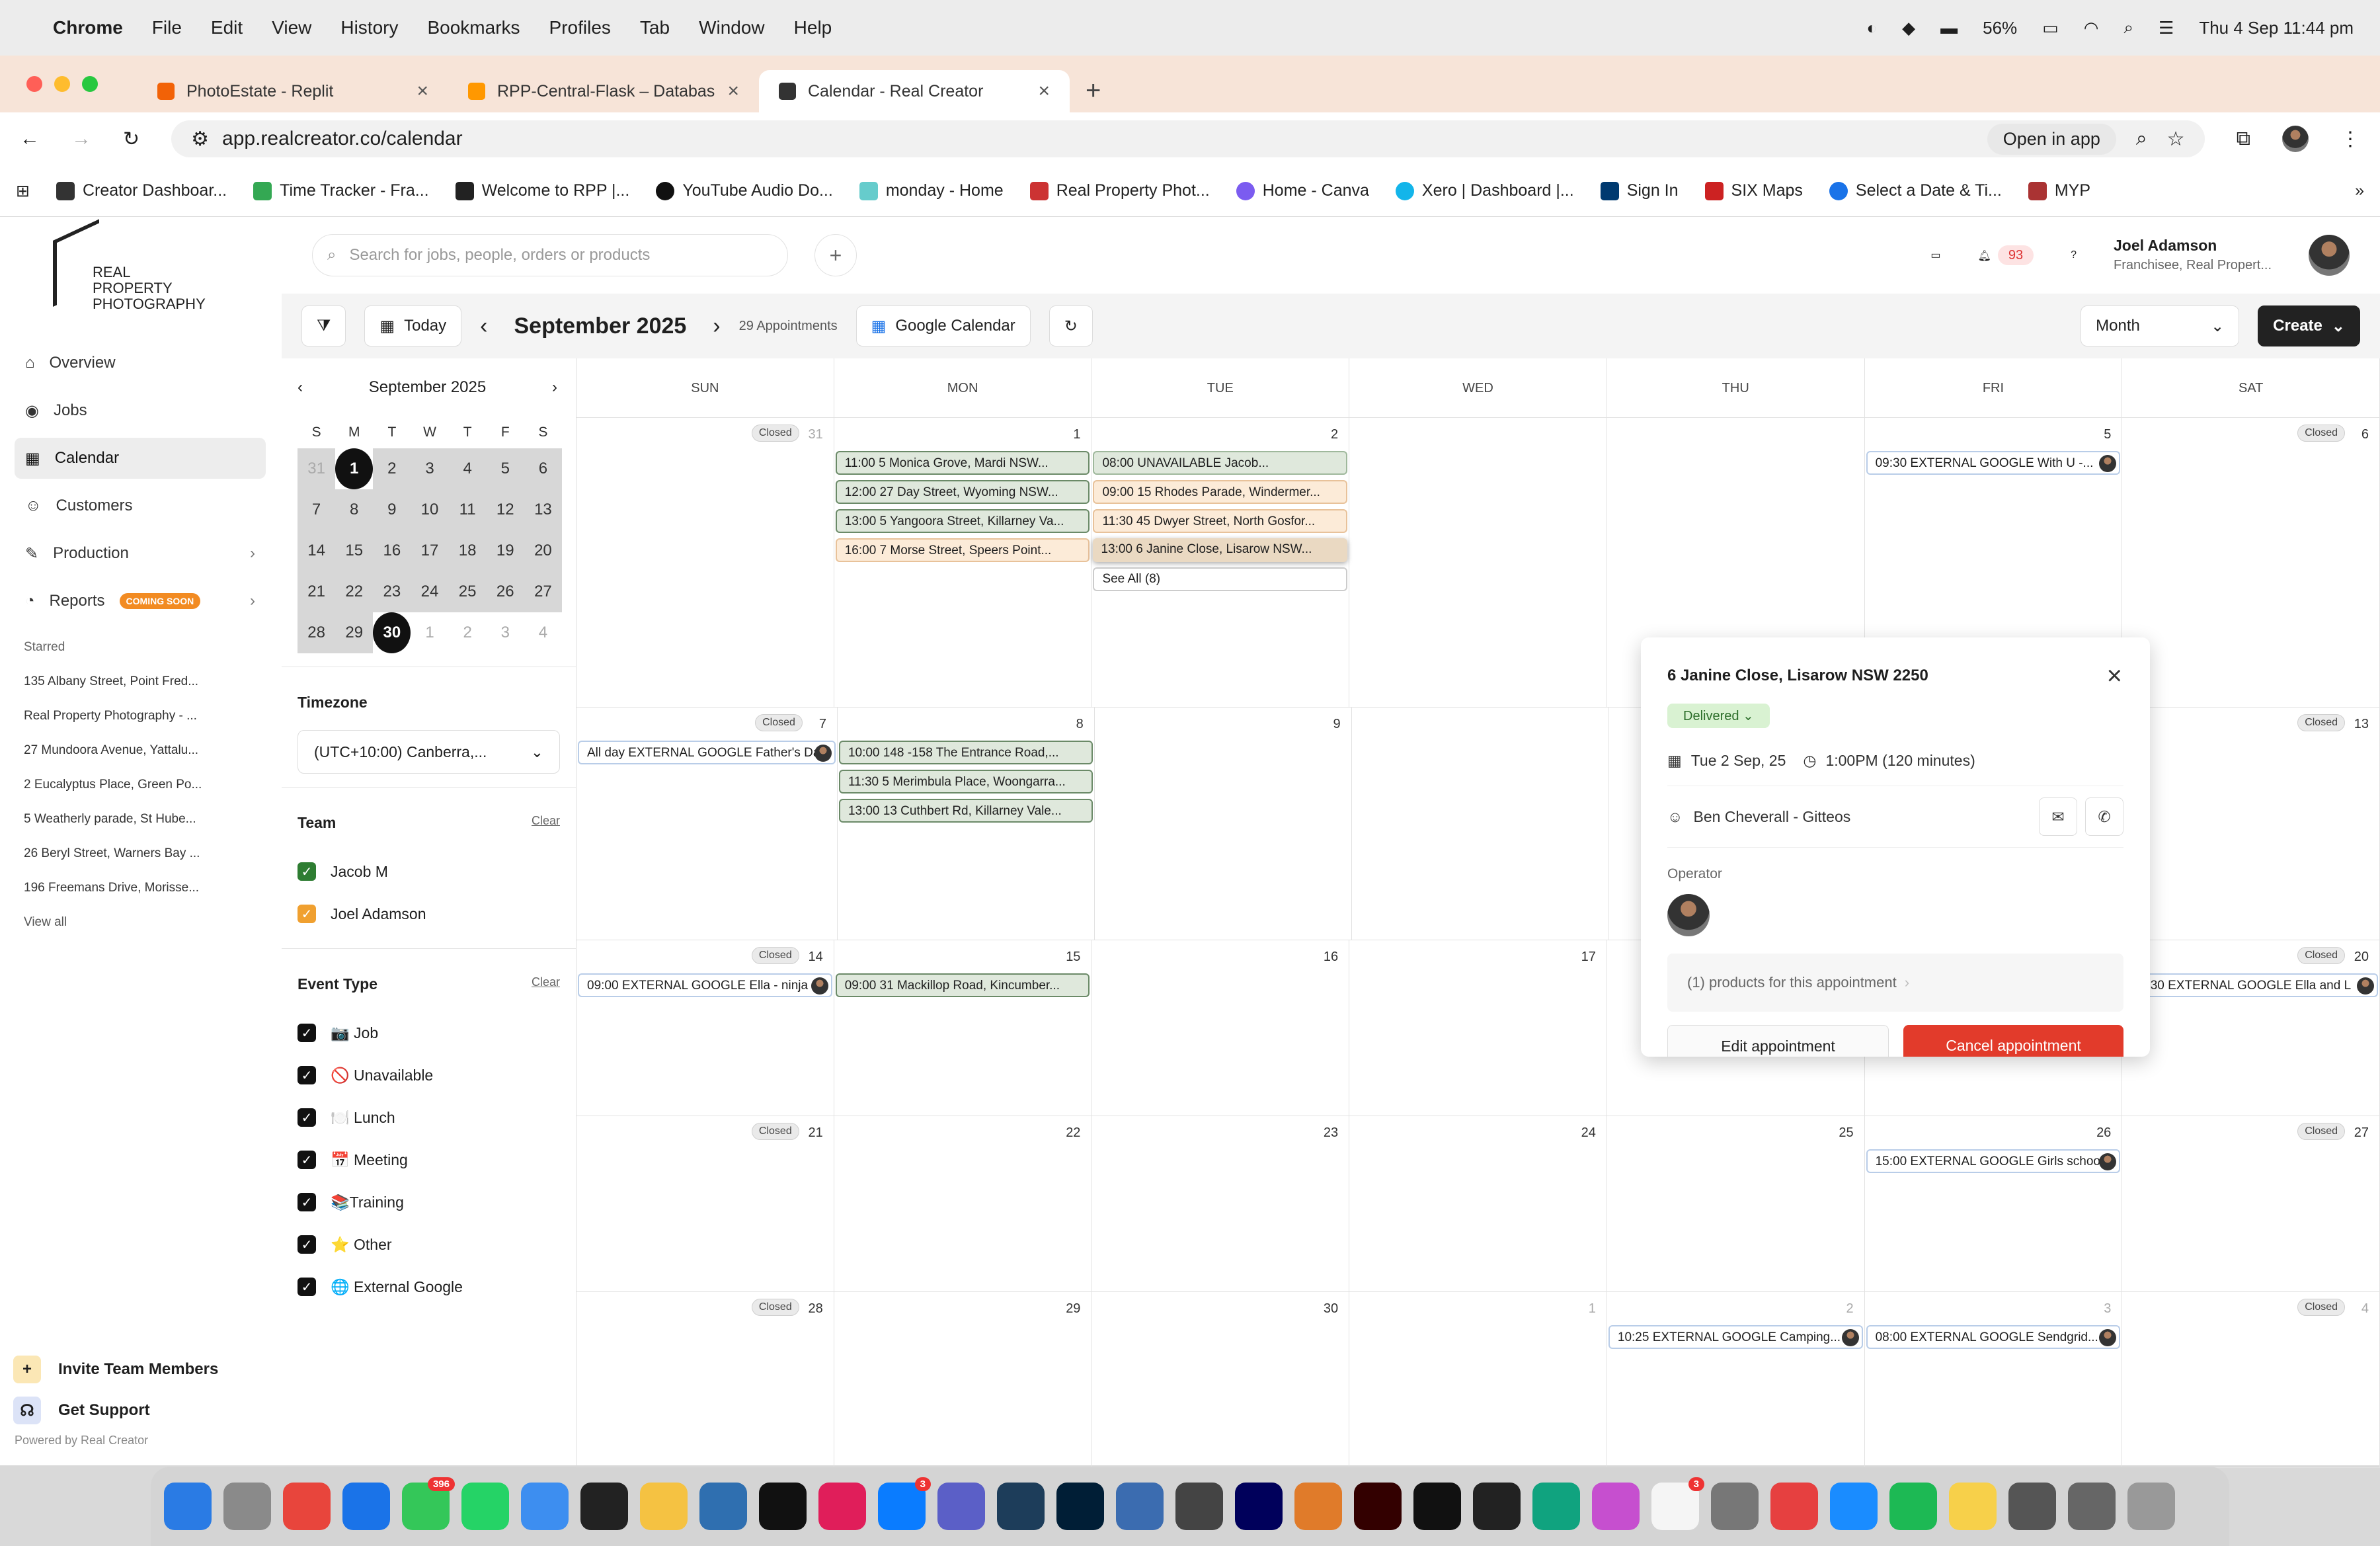 This screenshot has width=2380, height=1546. What do you see at coordinates (430, 509) in the screenshot?
I see `mini-day: 10` at bounding box center [430, 509].